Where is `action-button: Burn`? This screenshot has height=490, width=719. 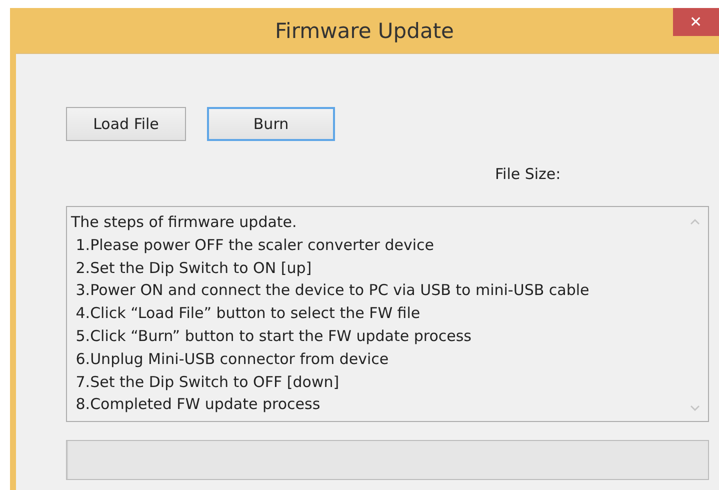 action-button: Burn is located at coordinates (271, 124).